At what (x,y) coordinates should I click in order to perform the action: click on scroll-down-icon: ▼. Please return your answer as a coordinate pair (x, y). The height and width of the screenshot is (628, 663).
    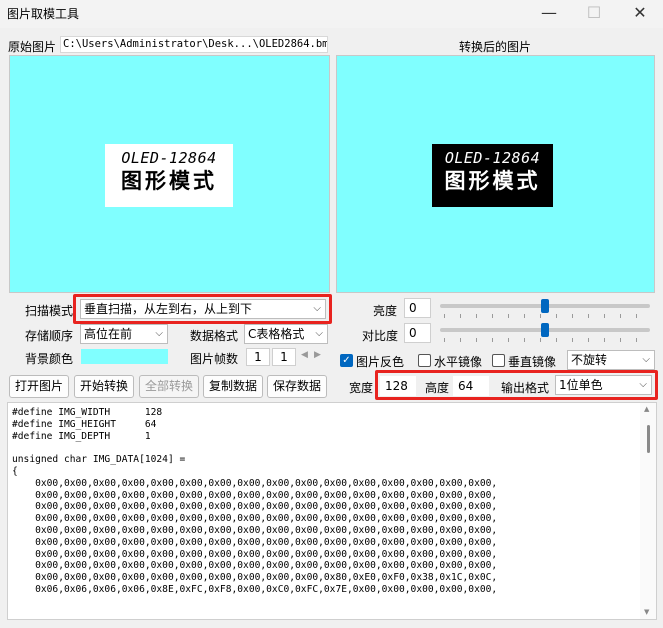
    Looking at the image, I should click on (646, 612).